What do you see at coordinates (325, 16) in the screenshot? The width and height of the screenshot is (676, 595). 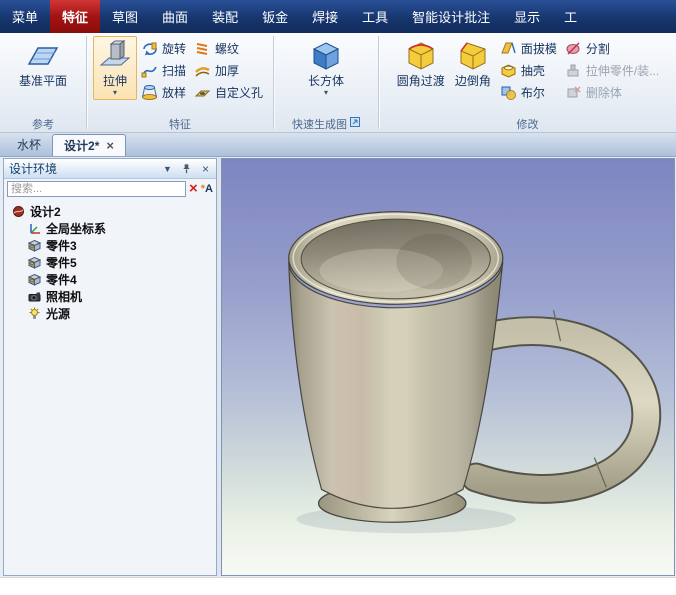 I see `menu-tab-welding: 焊接` at bounding box center [325, 16].